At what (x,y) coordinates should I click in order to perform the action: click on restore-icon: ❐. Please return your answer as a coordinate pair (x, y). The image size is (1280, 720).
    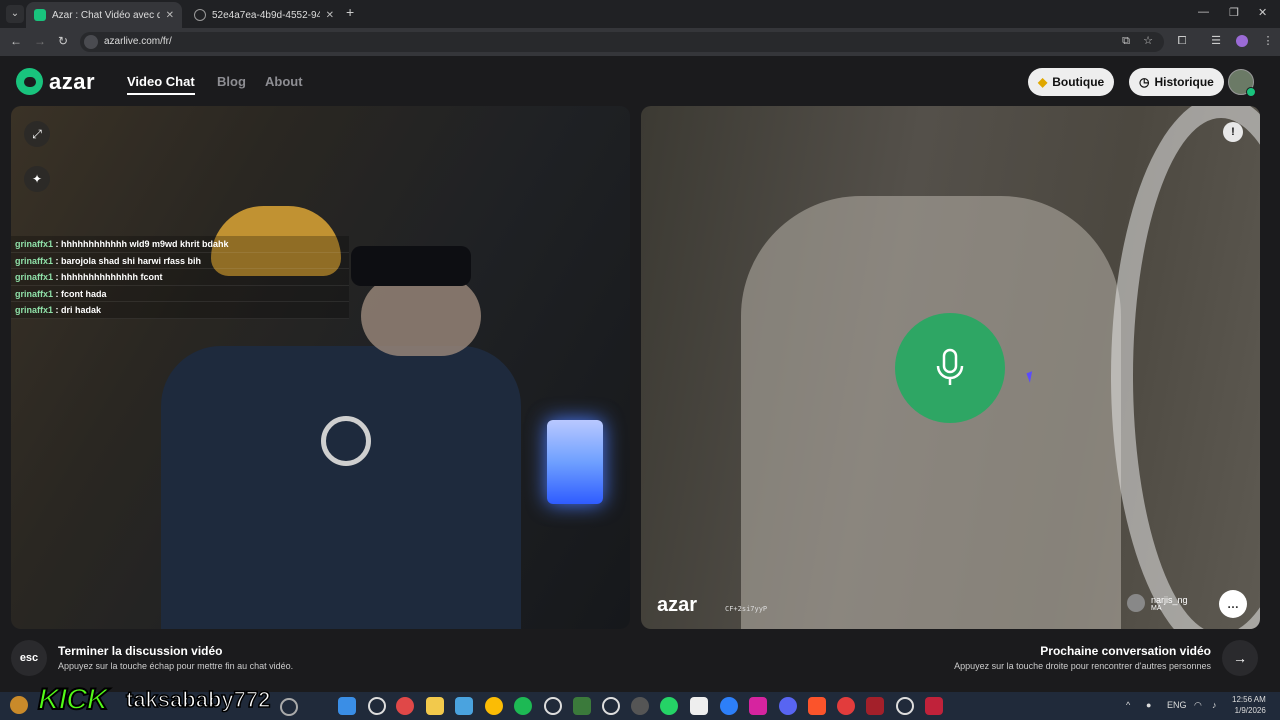
    Looking at the image, I should click on (1234, 12).